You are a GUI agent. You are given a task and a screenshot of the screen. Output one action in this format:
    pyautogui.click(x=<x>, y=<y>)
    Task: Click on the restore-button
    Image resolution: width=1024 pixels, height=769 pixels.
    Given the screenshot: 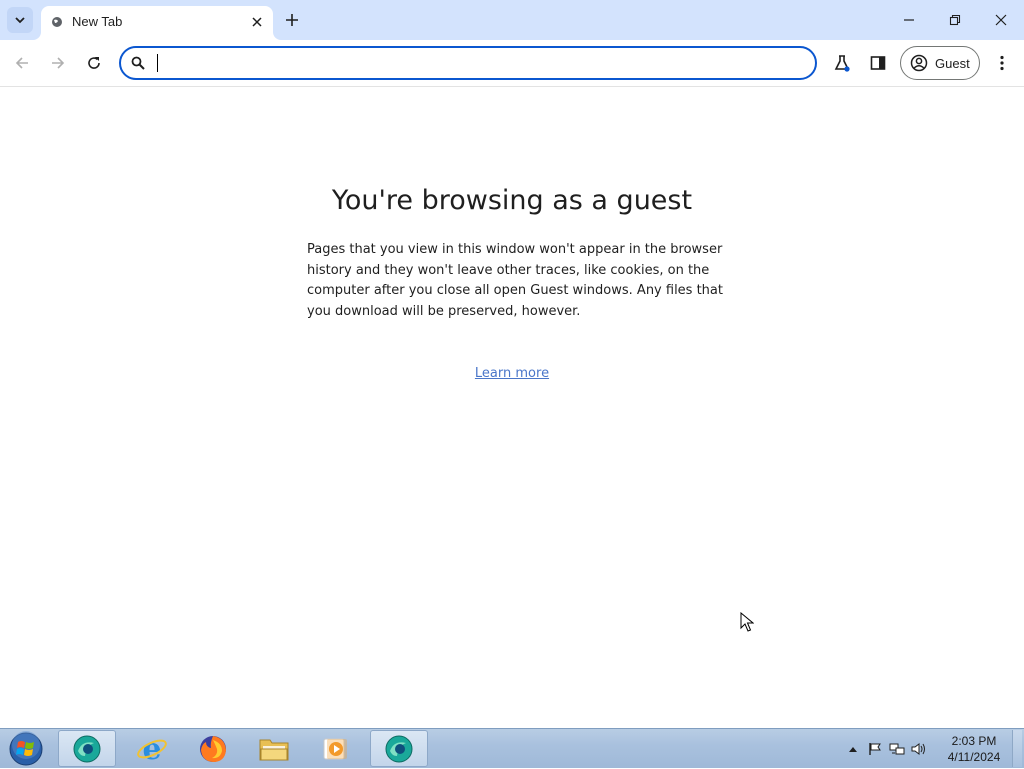 What is the action you would take?
    pyautogui.click(x=955, y=20)
    